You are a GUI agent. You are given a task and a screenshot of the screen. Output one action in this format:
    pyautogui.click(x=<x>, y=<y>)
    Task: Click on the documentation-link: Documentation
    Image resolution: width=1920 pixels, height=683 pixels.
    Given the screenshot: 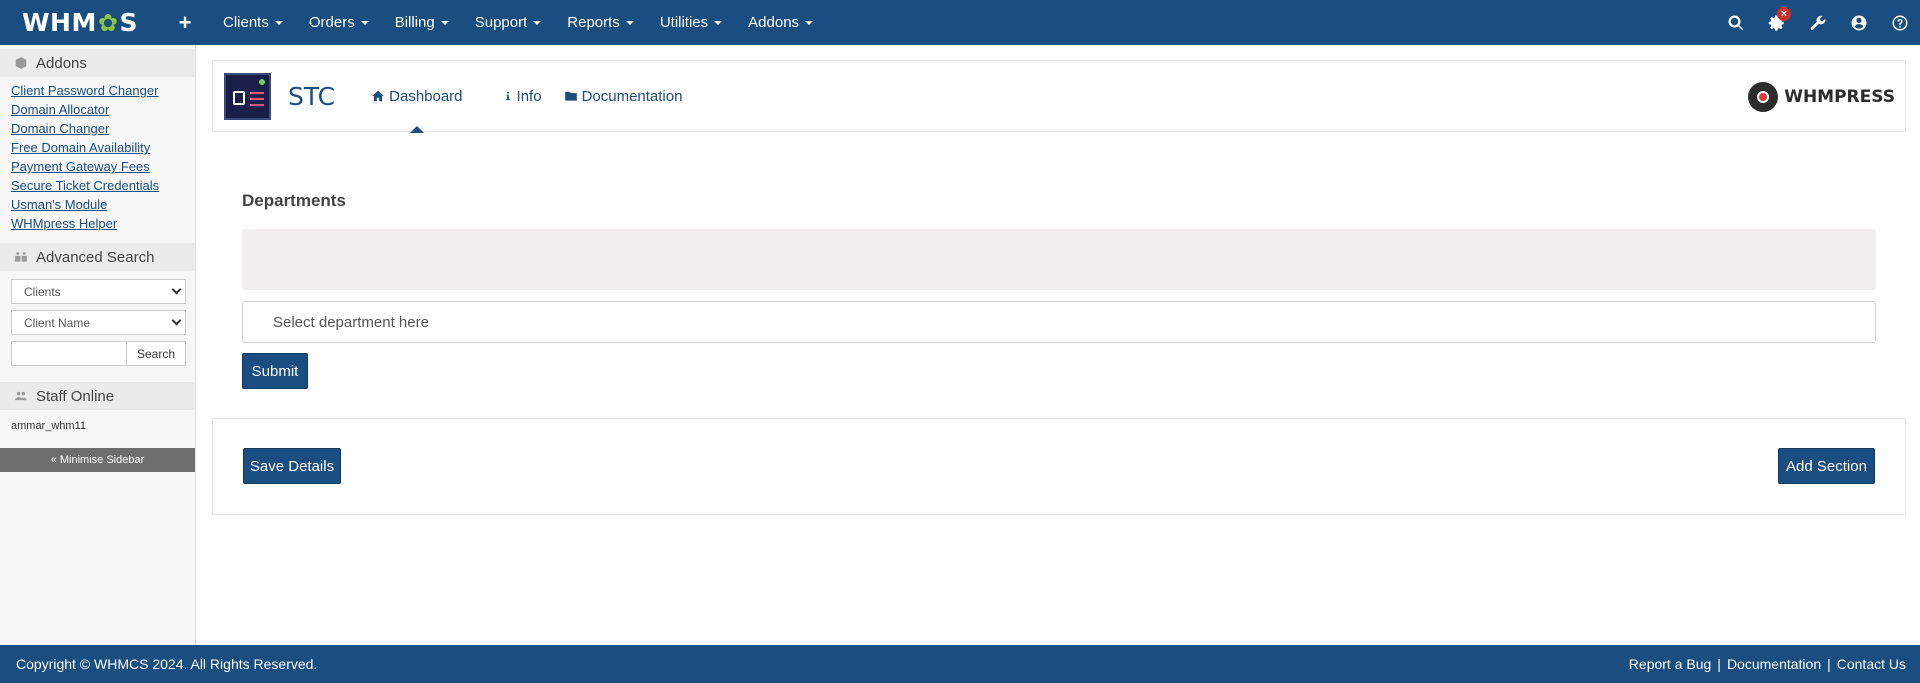 What is the action you would take?
    pyautogui.click(x=1774, y=664)
    